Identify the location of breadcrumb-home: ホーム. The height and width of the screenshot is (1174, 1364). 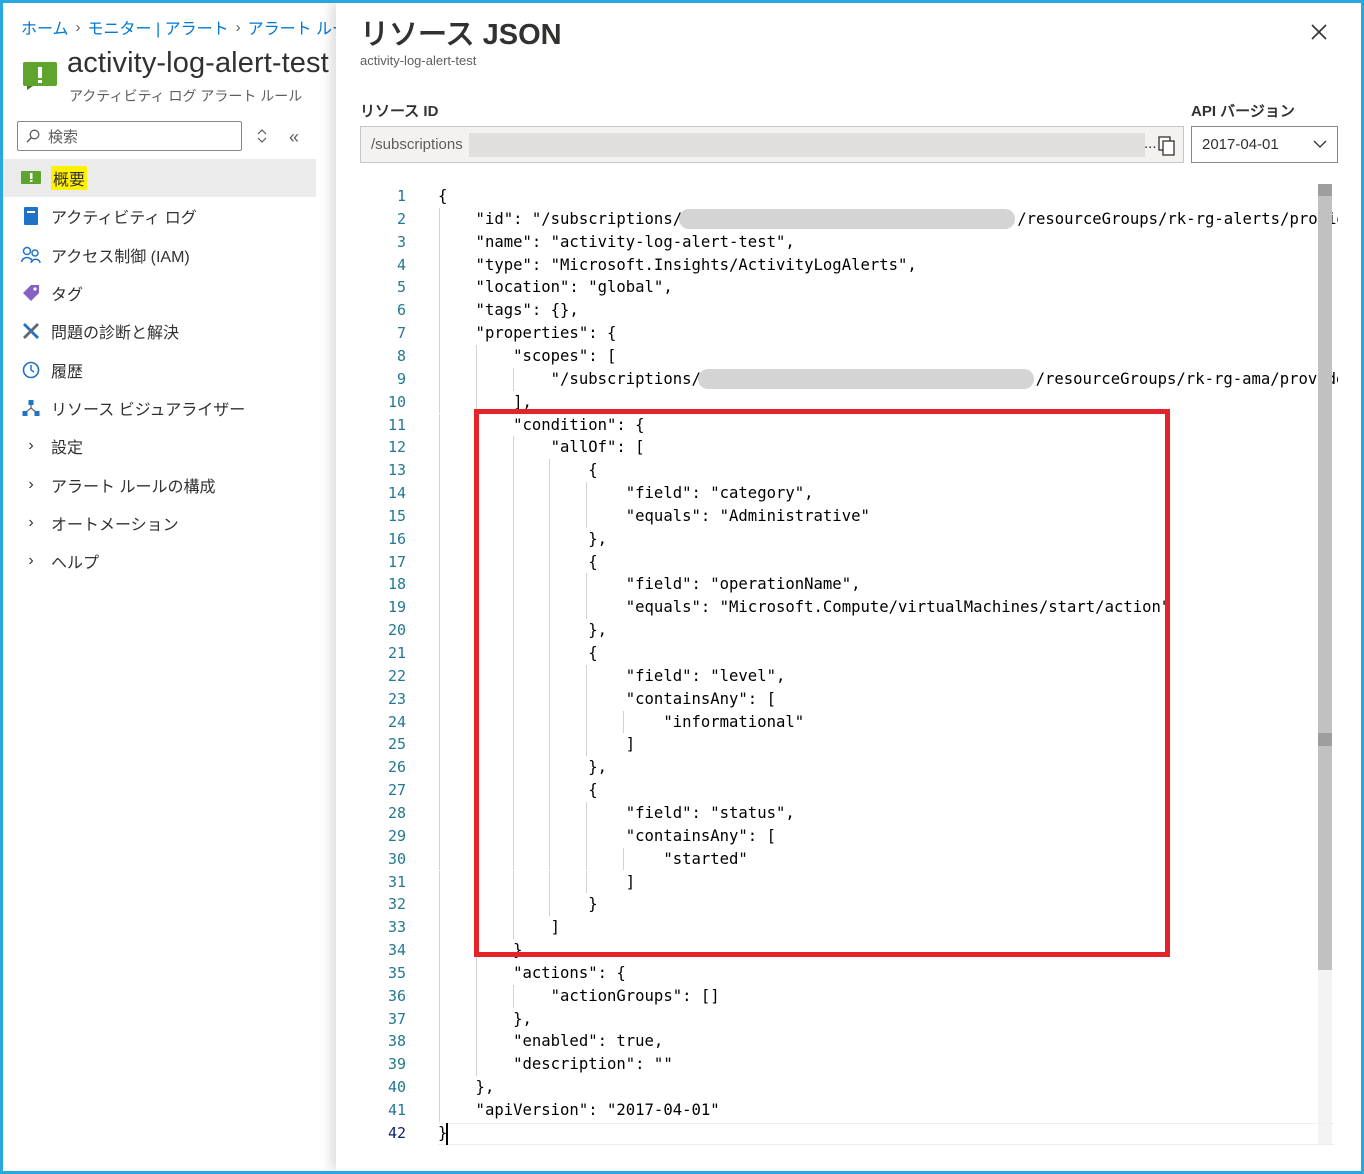
(45, 27).